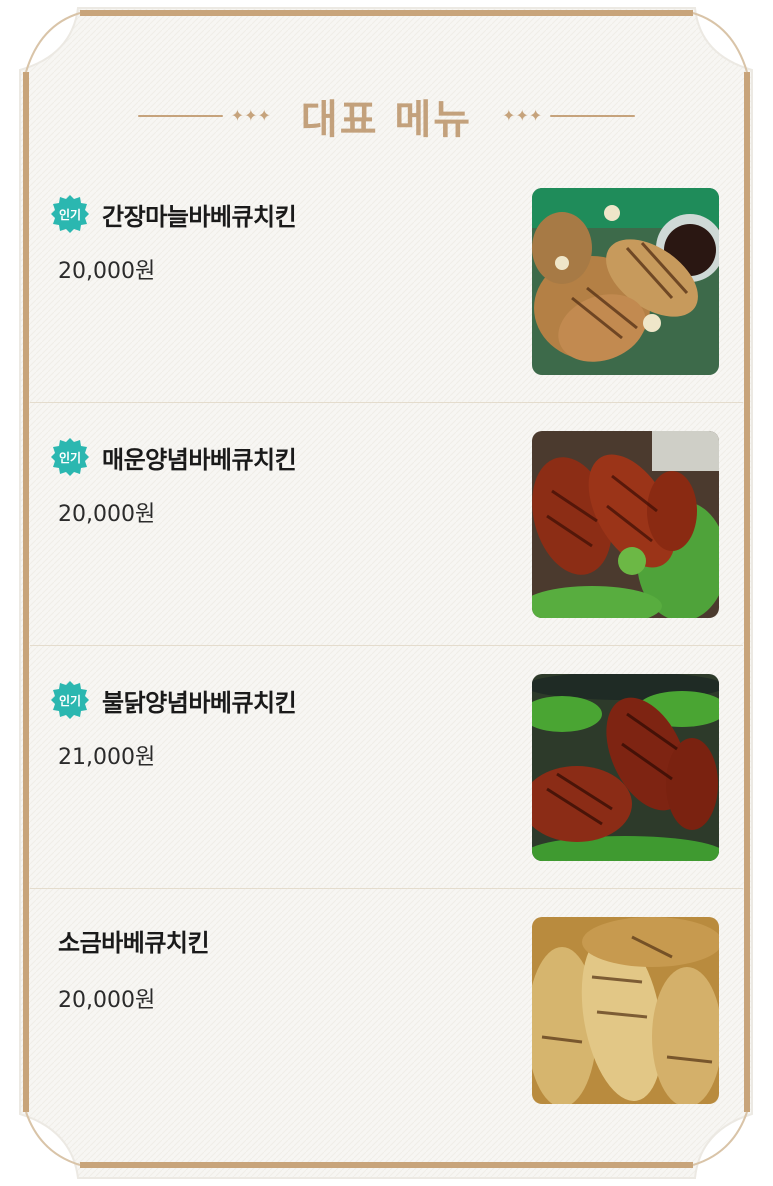 Image resolution: width=773 pixels, height=1186 pixels. Describe the element at coordinates (199, 459) in the screenshot. I see `menu-item-name: 매운양념바베큐치킨` at that location.